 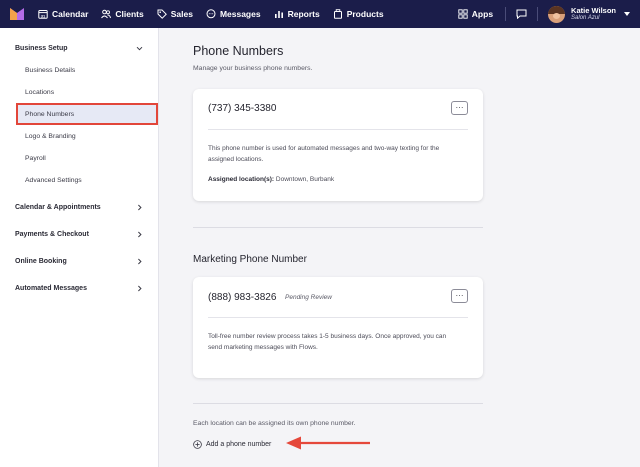 What do you see at coordinates (253, 68) in the screenshot?
I see `page-subtitle: Manage your business phone numbers.` at bounding box center [253, 68].